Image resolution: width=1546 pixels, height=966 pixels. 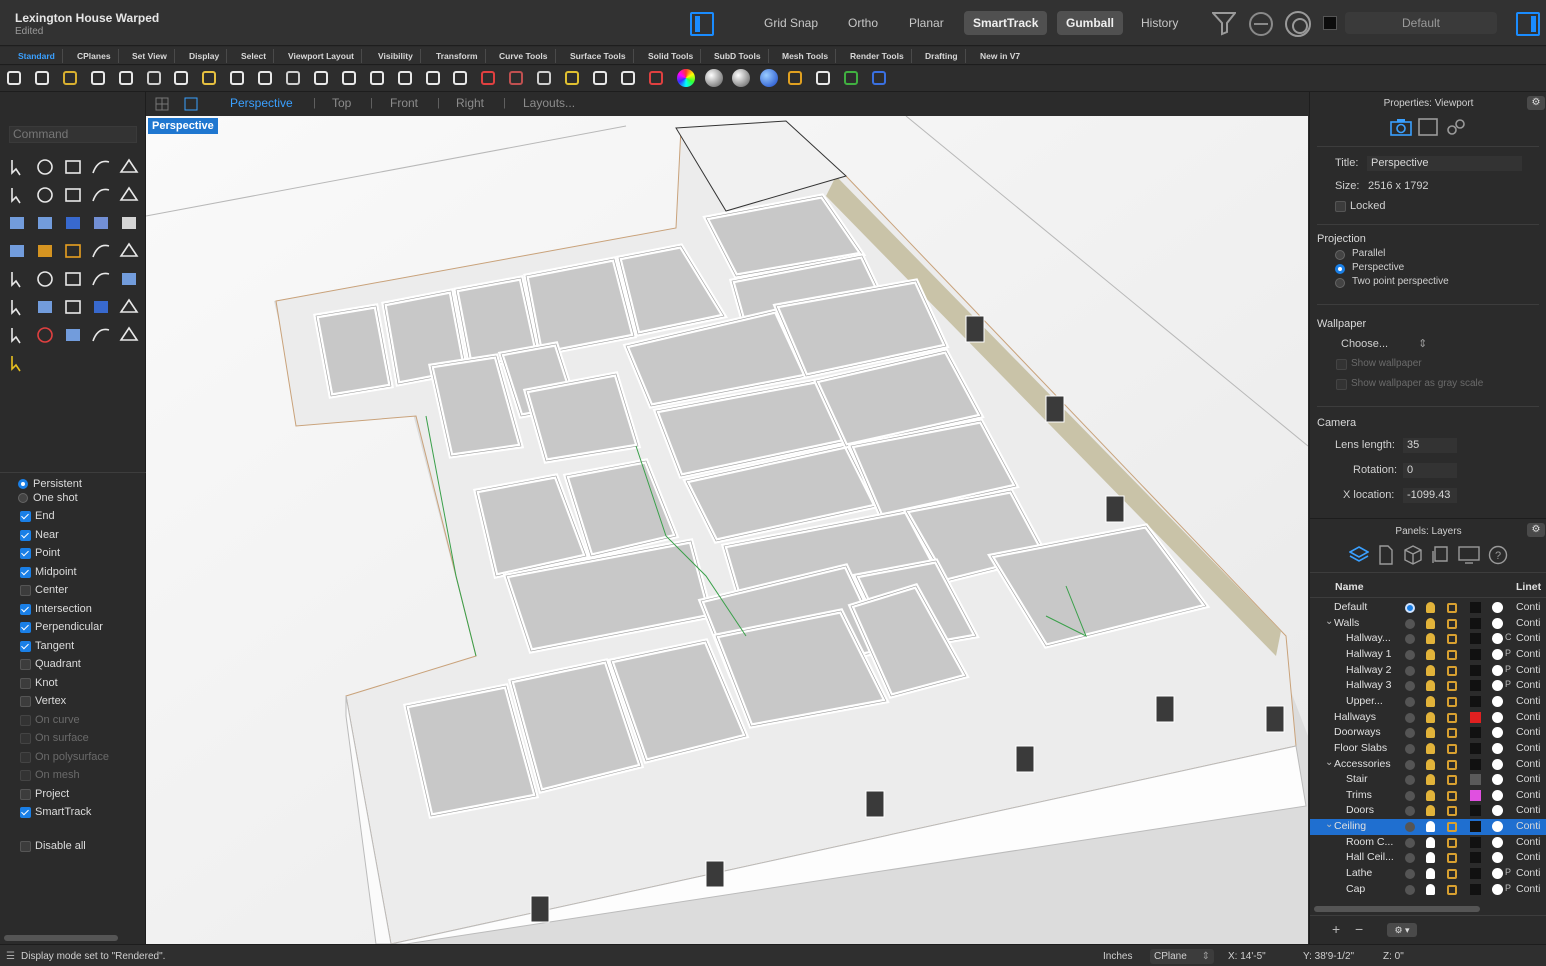 I want to click on layer-row: Hallway 3 P Conti, so click(x=1428, y=686).